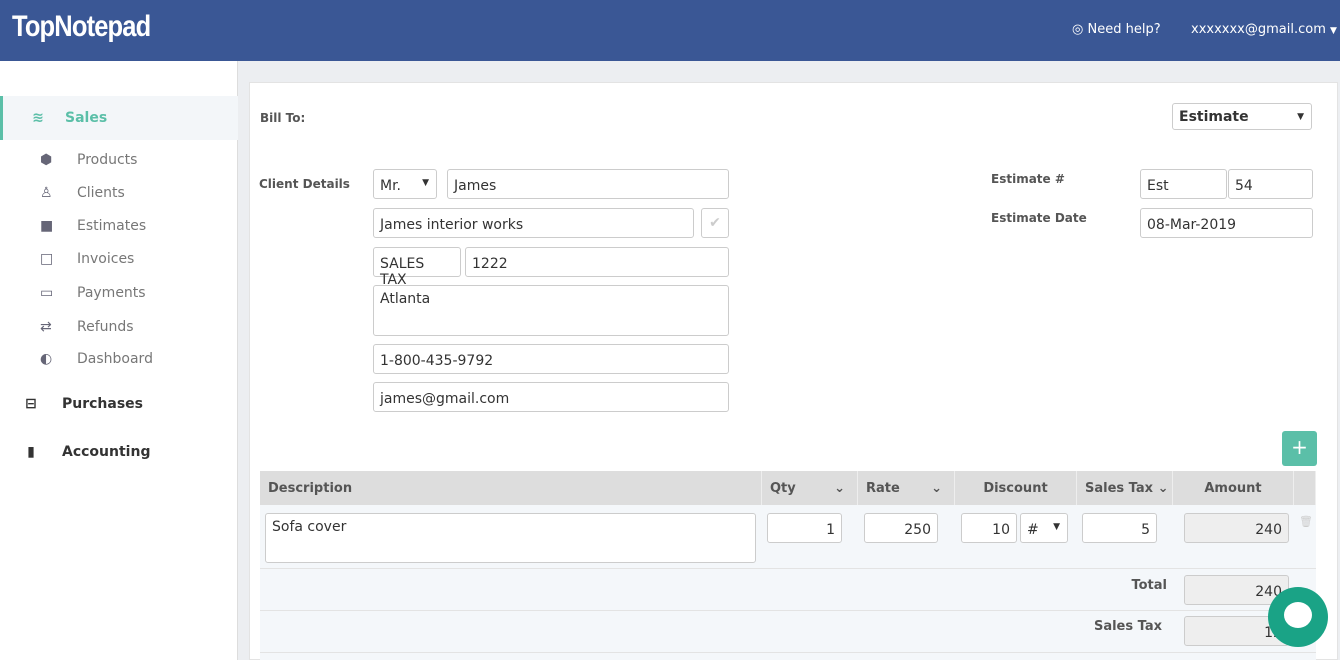 The image size is (1340, 660). What do you see at coordinates (46, 160) in the screenshot?
I see `cubes-icon: ⬢` at bounding box center [46, 160].